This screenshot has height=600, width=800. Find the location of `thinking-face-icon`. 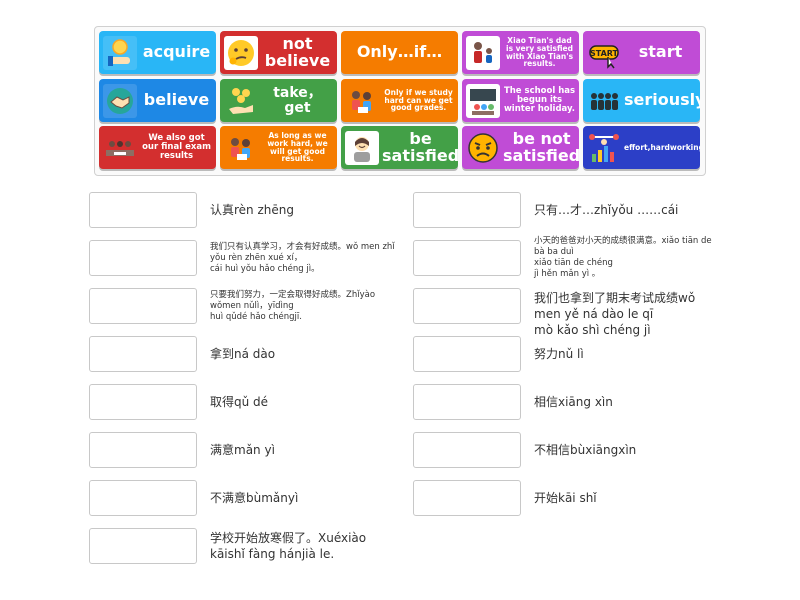

thinking-face-icon is located at coordinates (241, 52).